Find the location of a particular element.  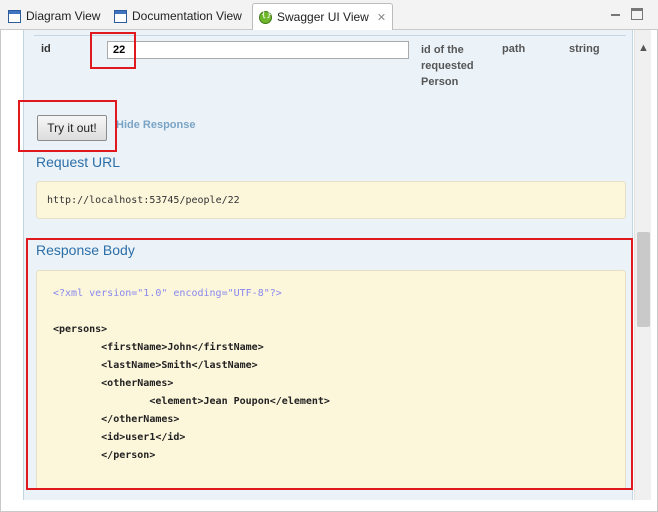

swagger-icon is located at coordinates (265, 17).